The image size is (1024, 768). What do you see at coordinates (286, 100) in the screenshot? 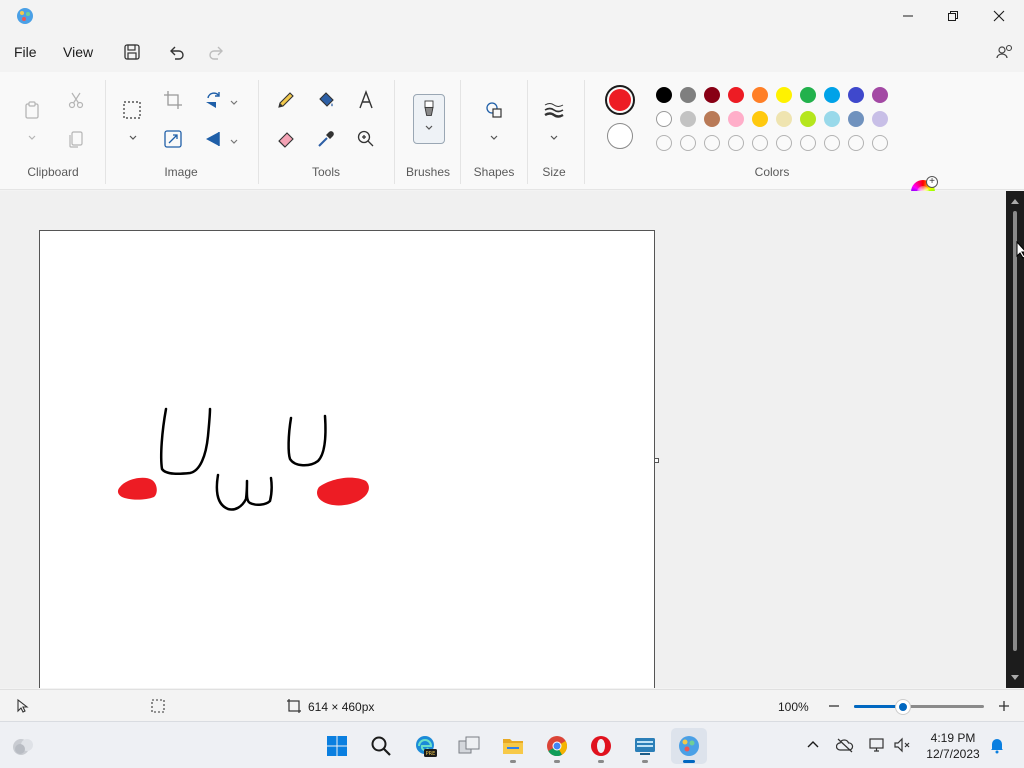
I see `pencil-tool` at bounding box center [286, 100].